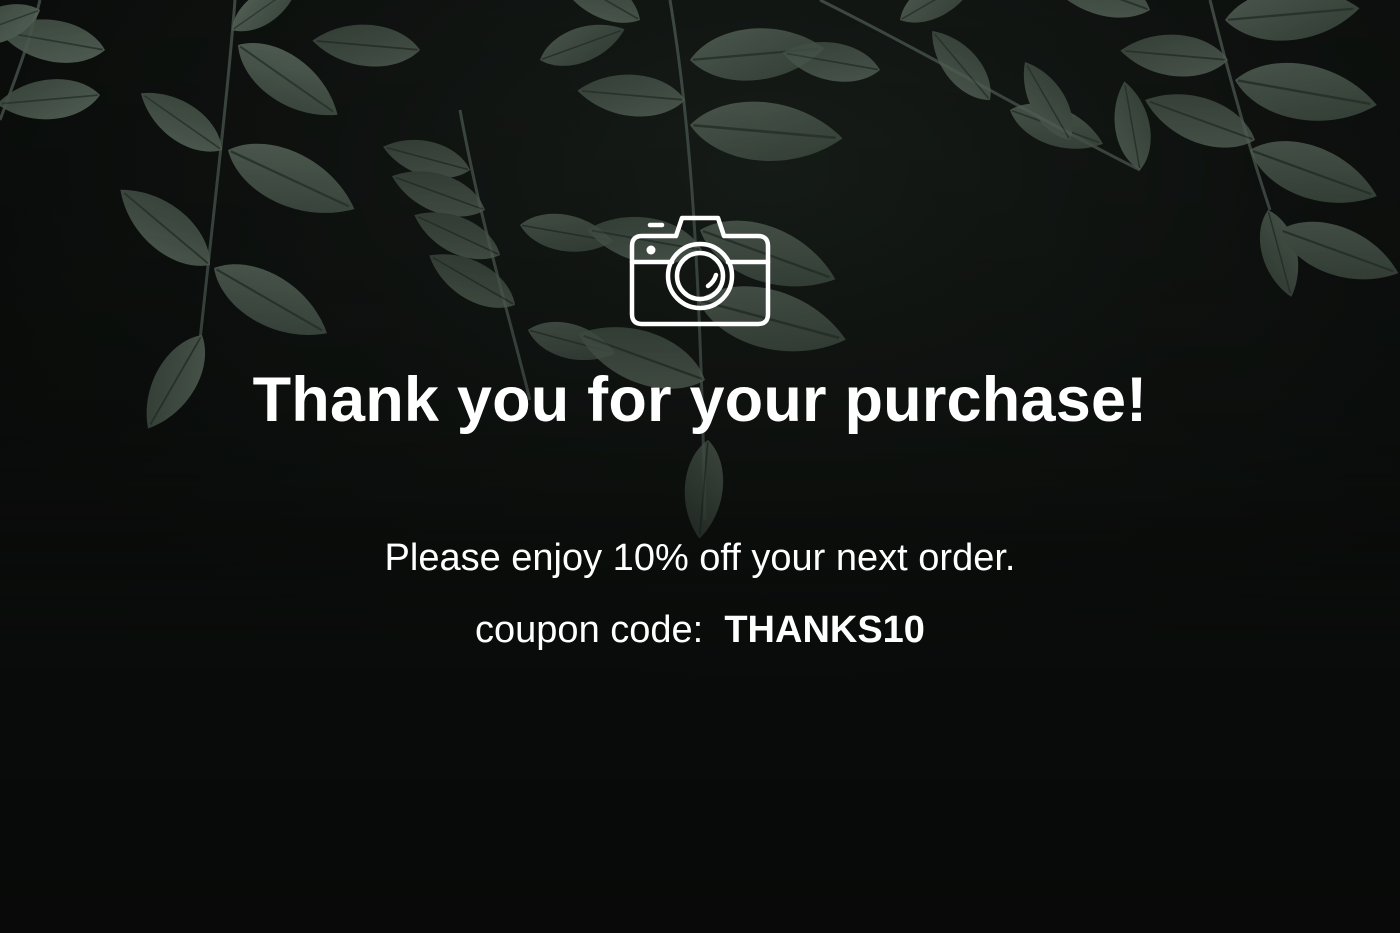  Describe the element at coordinates (700, 271) in the screenshot. I see `camera-icon` at that location.